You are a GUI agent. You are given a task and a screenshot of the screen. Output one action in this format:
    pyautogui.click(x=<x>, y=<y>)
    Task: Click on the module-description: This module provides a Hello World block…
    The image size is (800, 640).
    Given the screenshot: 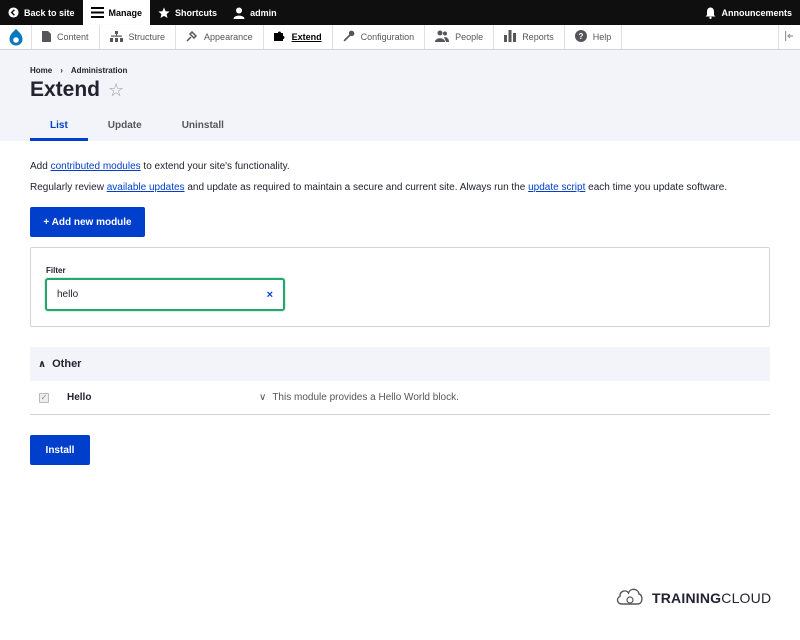 What is the action you would take?
    pyautogui.click(x=365, y=397)
    